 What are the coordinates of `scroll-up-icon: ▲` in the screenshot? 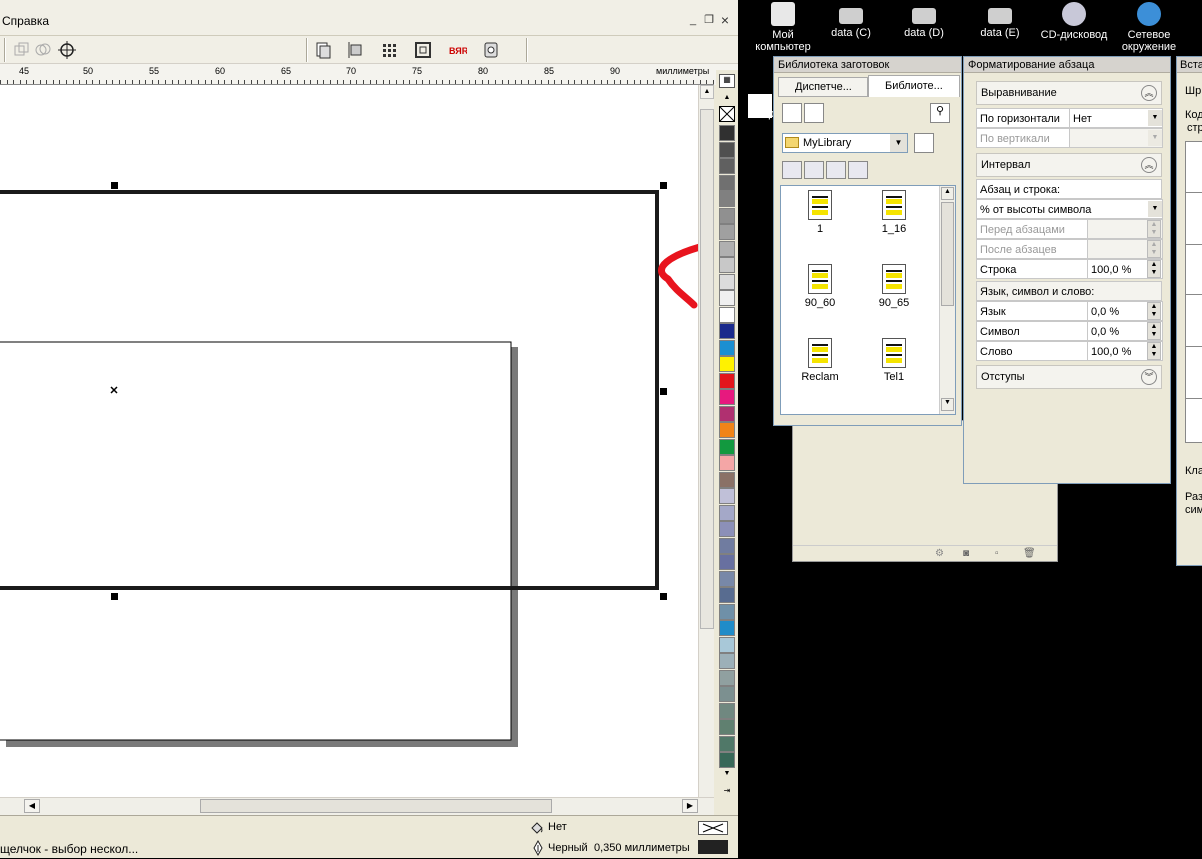 It's located at (947, 193).